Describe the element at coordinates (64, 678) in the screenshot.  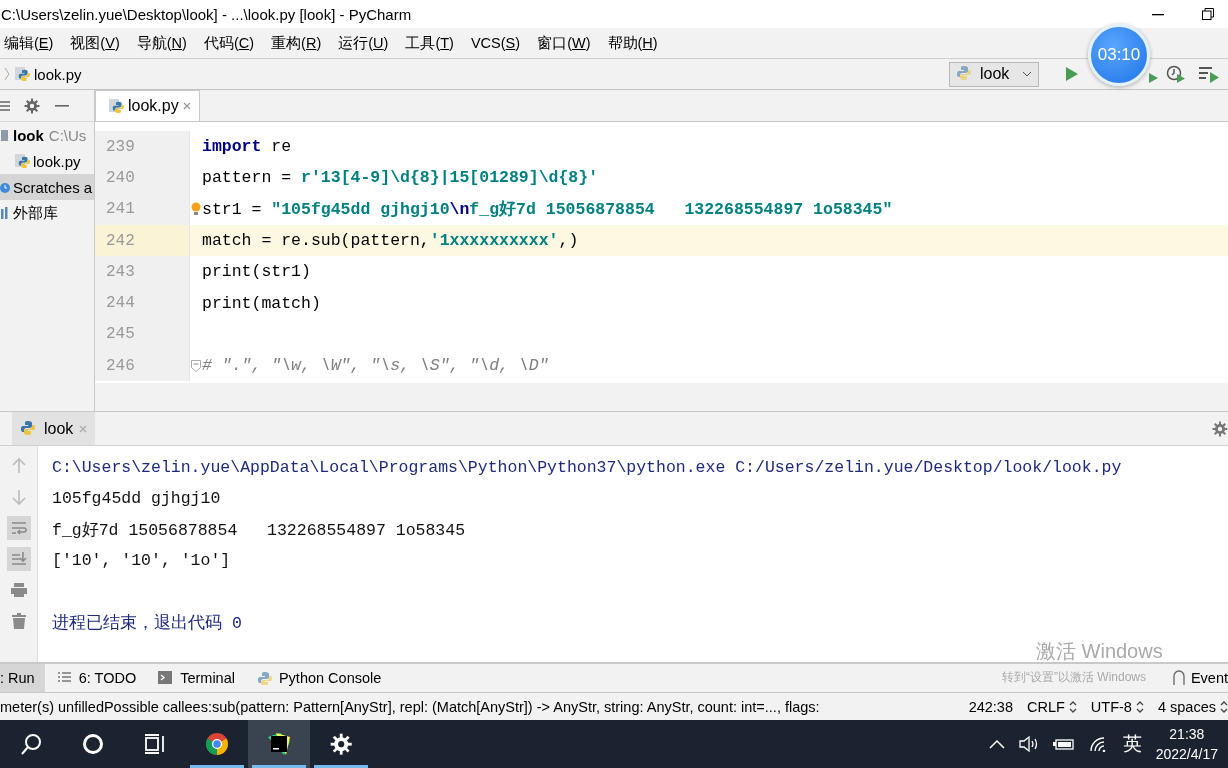
I see `list-icon` at that location.